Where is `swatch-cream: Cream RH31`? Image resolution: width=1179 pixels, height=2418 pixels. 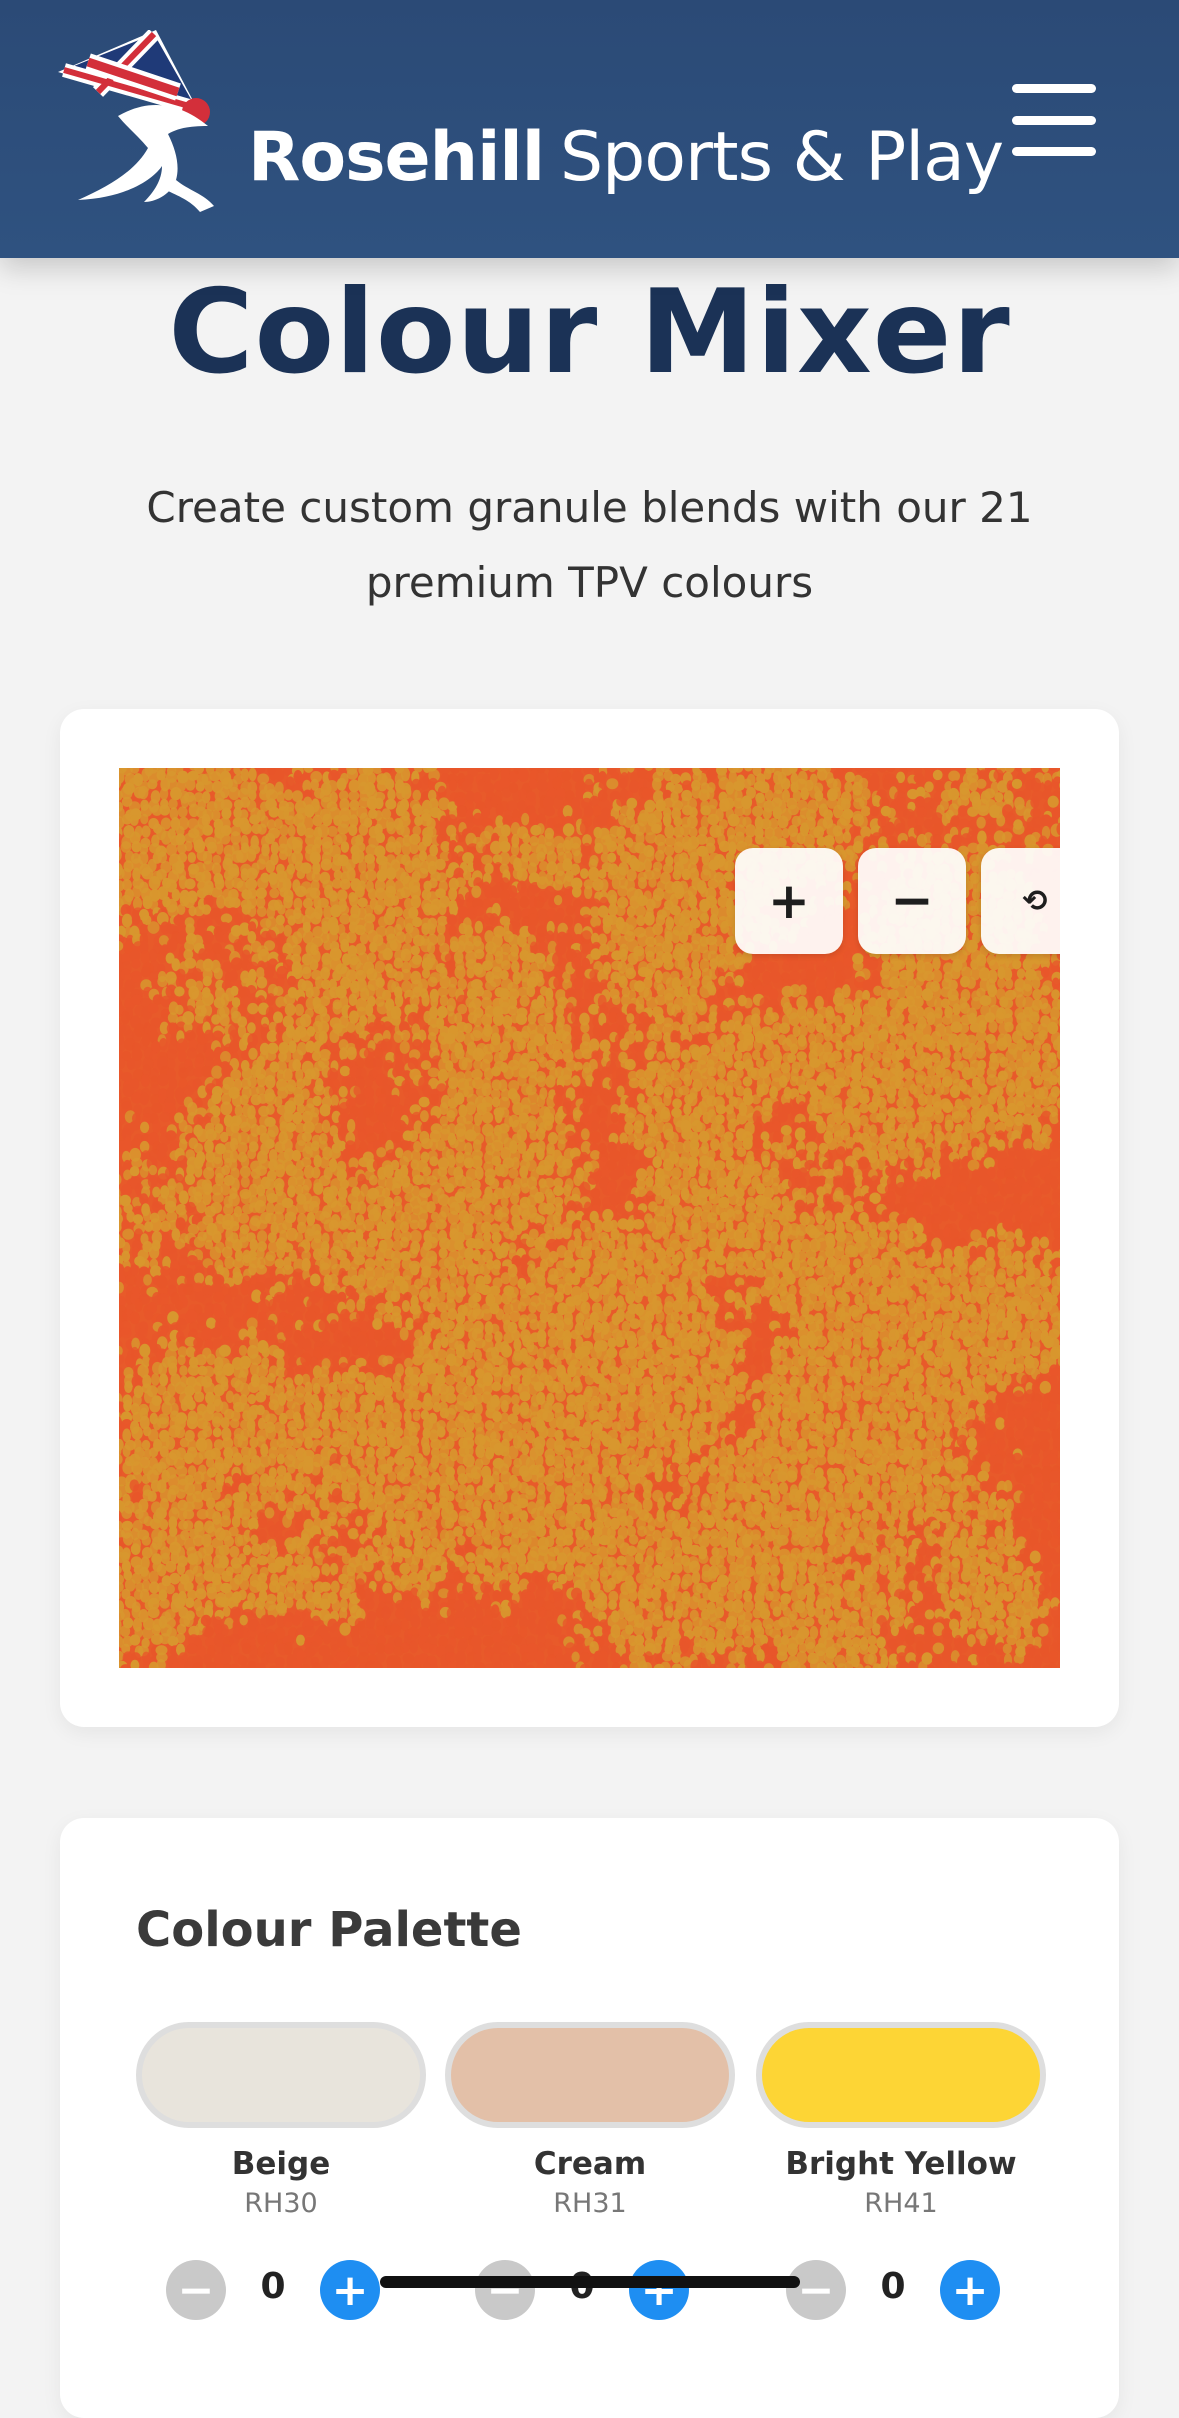
swatch-cream: Cream RH31 is located at coordinates (590, 2120).